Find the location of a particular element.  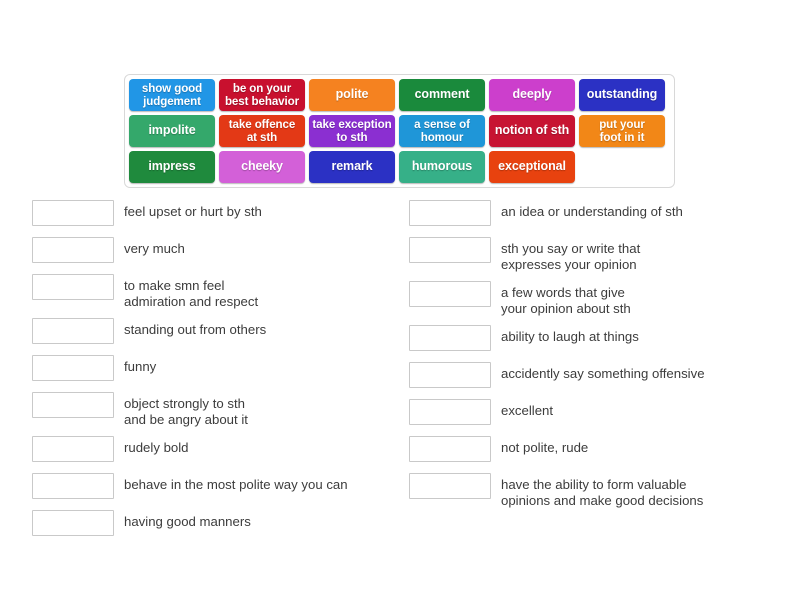

word-tile: impress is located at coordinates (172, 167).